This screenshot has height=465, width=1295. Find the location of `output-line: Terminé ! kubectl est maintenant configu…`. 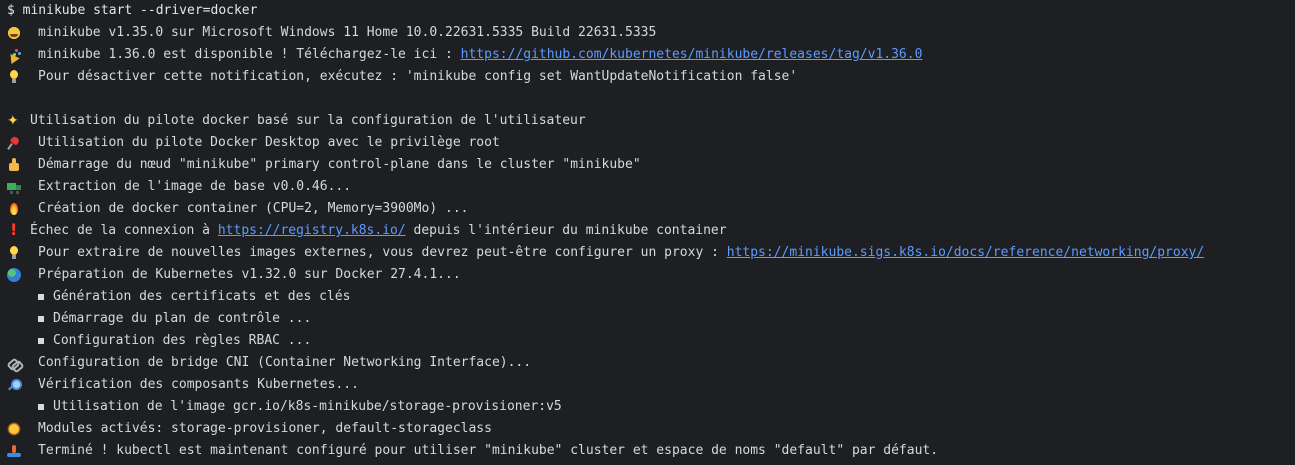

output-line: Terminé ! kubectl est maintenant configu… is located at coordinates (651, 451).